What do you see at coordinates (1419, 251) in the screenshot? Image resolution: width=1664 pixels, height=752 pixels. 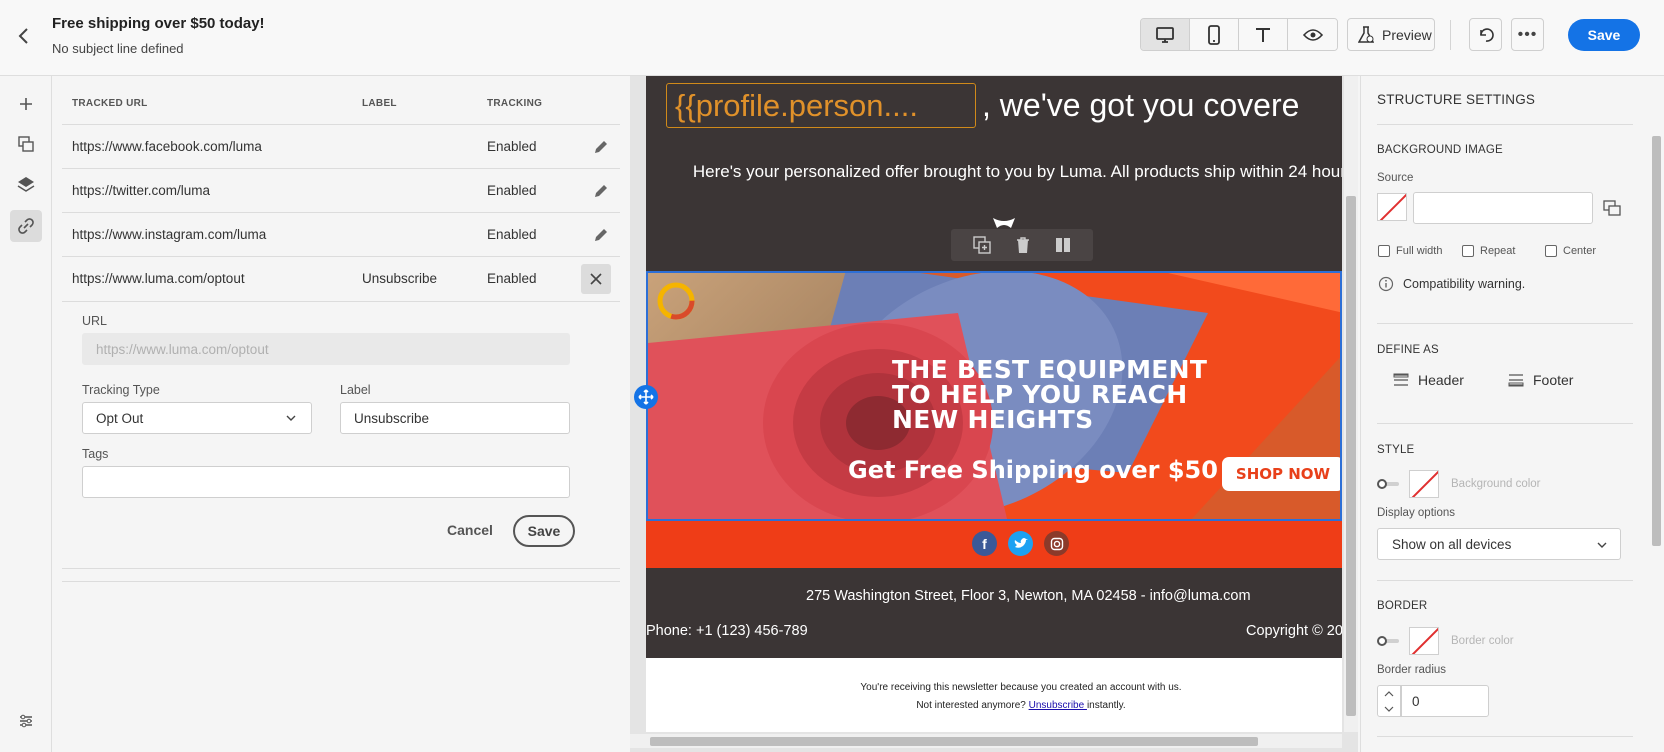 I see `full-width-label: Full width` at bounding box center [1419, 251].